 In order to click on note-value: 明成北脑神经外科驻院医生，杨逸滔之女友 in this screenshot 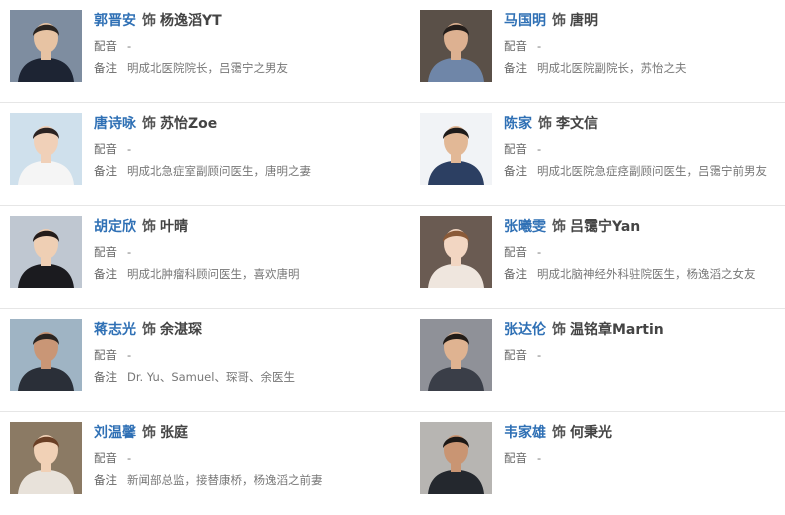, I will do `click(646, 274)`.